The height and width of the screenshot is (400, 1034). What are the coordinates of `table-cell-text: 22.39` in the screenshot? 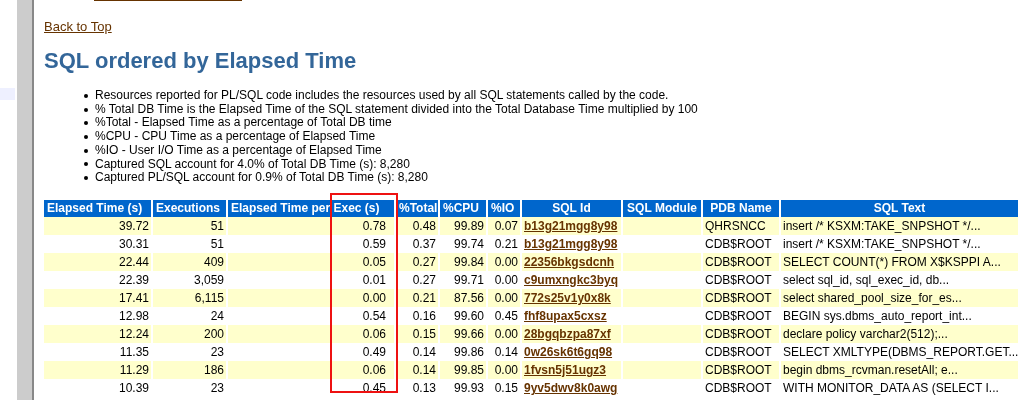 It's located at (133, 280).